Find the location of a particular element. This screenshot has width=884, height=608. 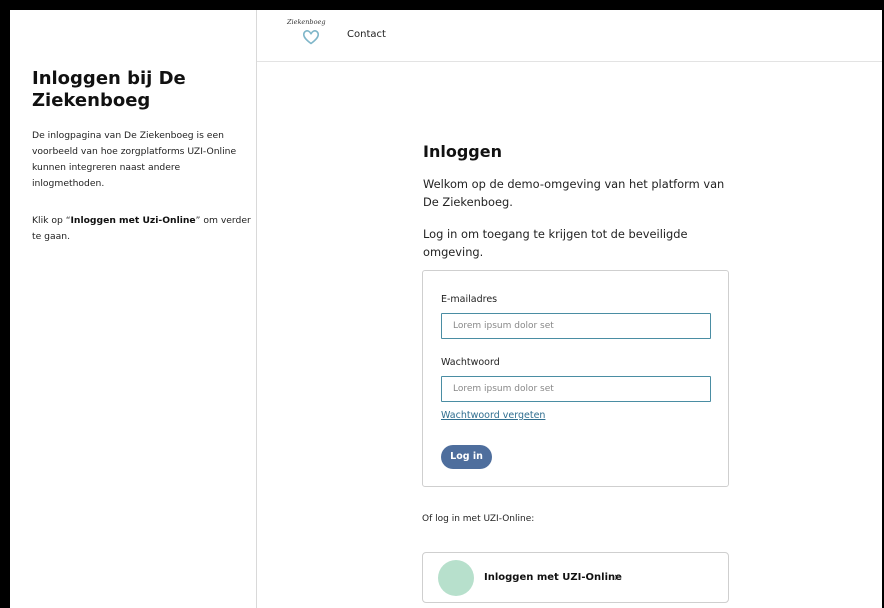

top-navigation: Ziekenboeg Contact is located at coordinates (569, 36).